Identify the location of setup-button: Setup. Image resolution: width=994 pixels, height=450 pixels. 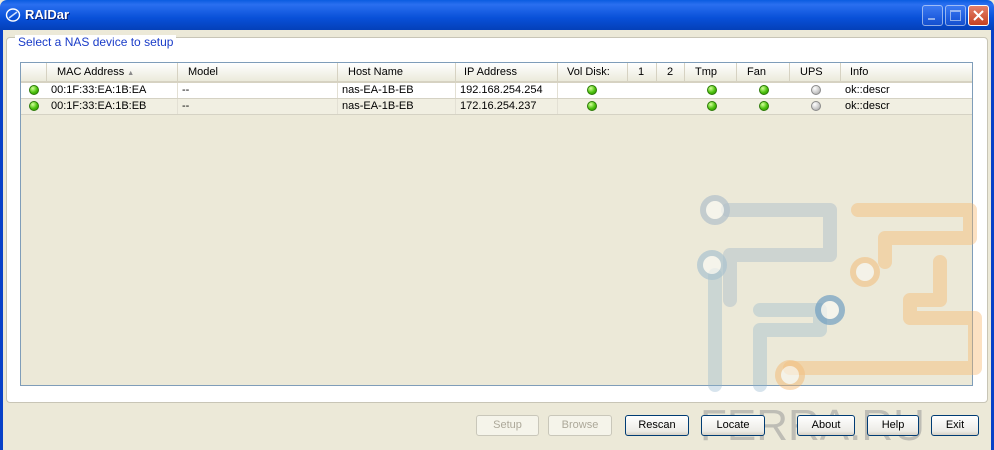
(507, 425).